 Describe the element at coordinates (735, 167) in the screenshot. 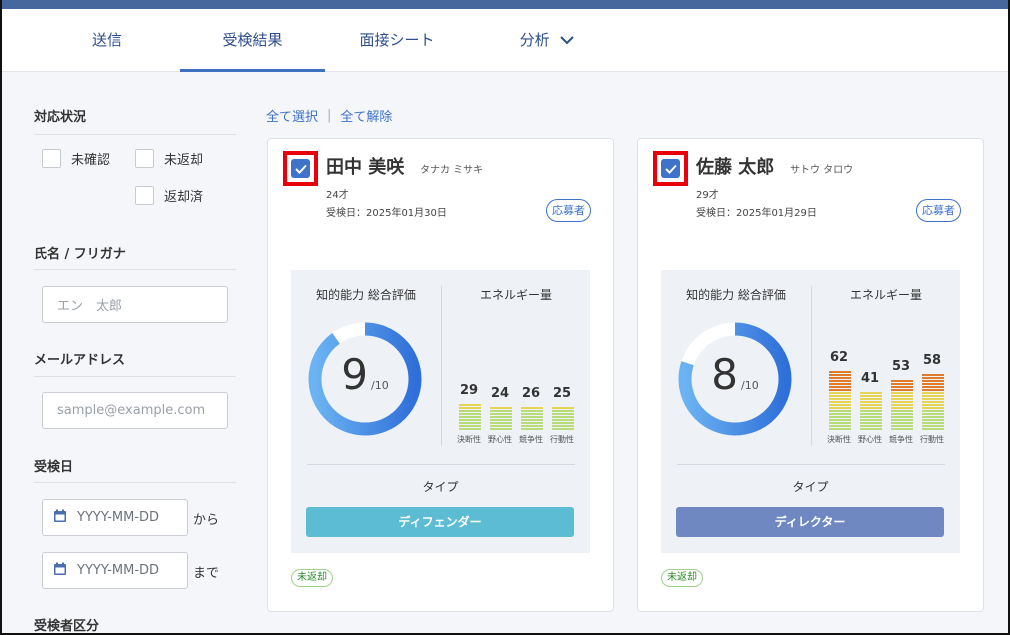

I see `candidate-name: 佐藤 太郎` at that location.